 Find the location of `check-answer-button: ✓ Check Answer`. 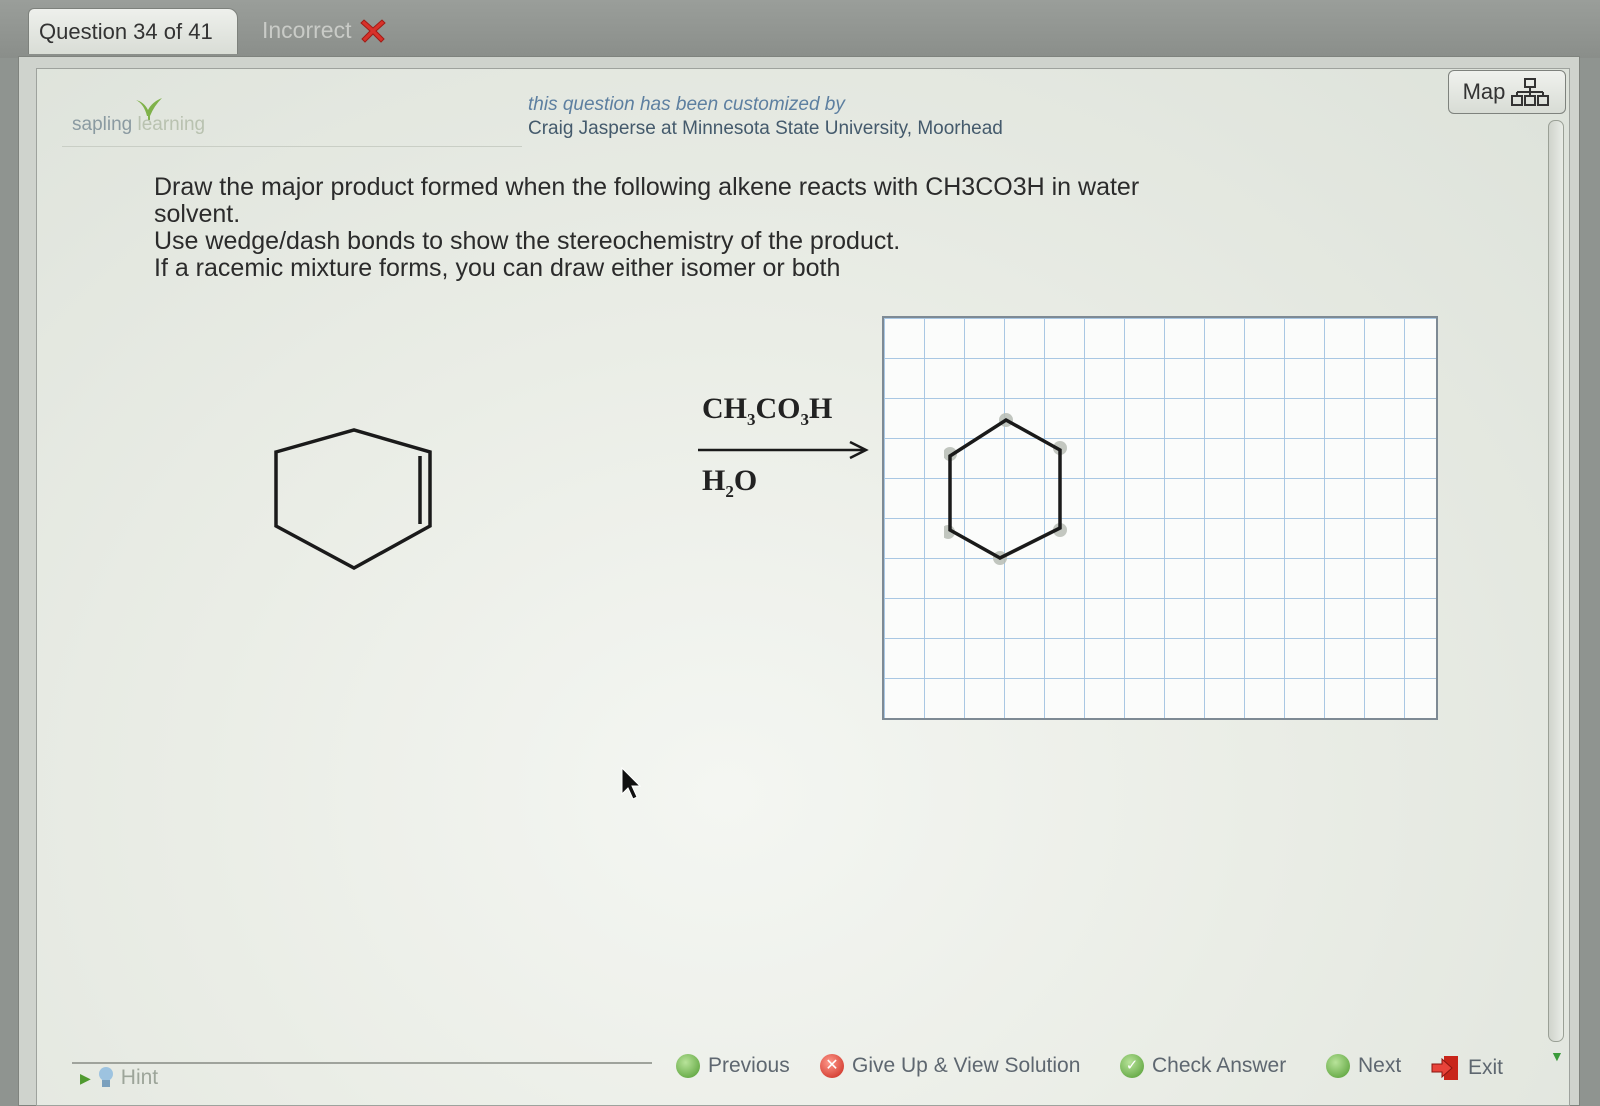

check-answer-button: ✓ Check Answer is located at coordinates (1203, 1066).